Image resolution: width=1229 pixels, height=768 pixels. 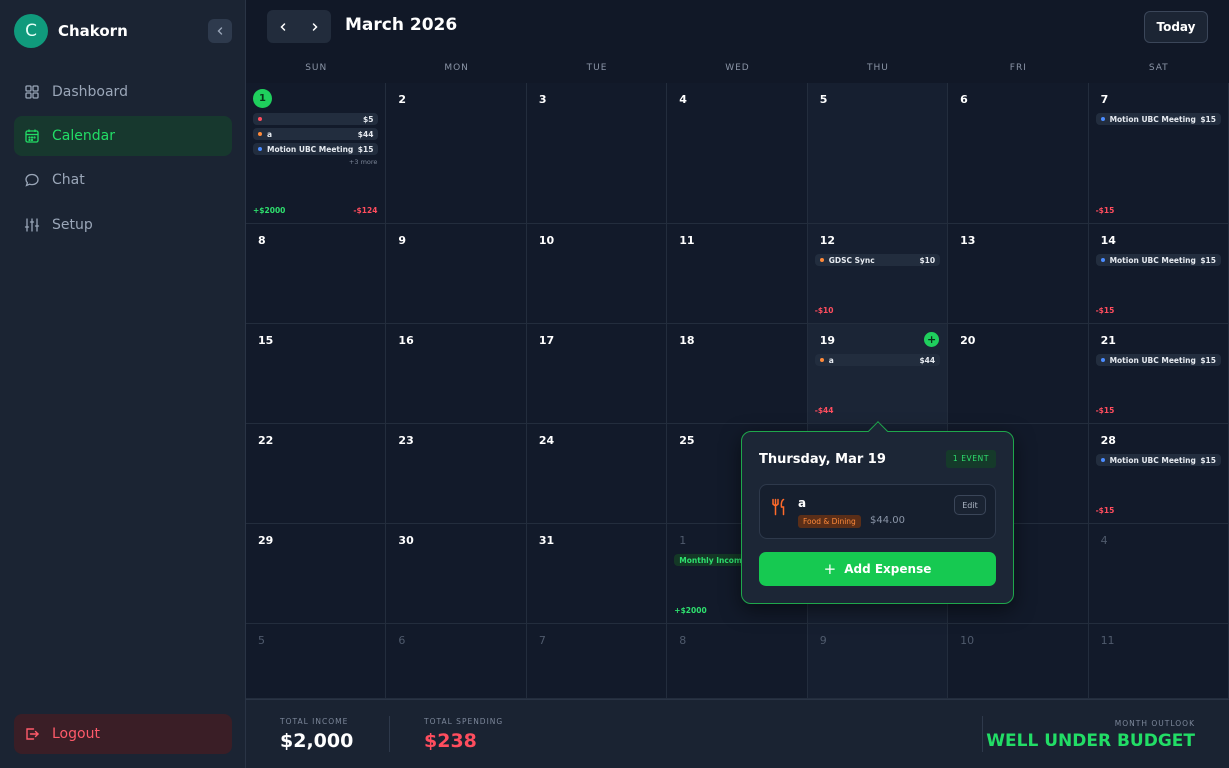 I want to click on day-cell: 20, so click(x=1018, y=374).